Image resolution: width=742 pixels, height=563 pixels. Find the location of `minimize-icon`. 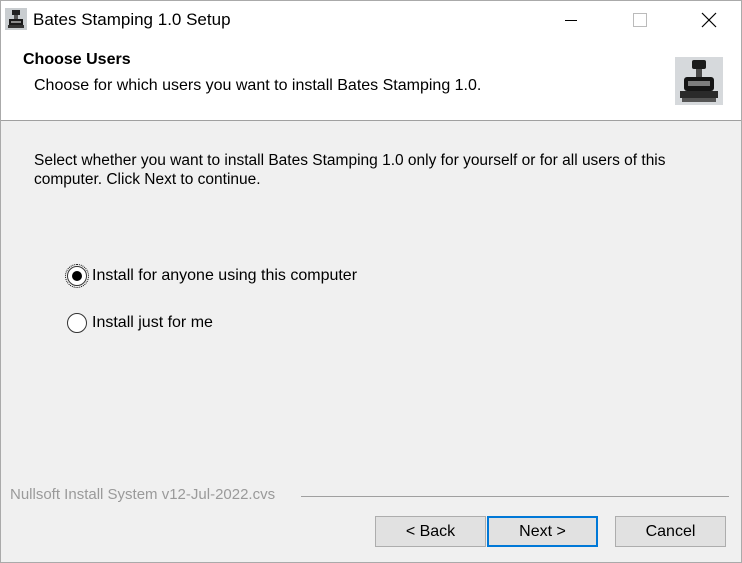

minimize-icon is located at coordinates (571, 20).